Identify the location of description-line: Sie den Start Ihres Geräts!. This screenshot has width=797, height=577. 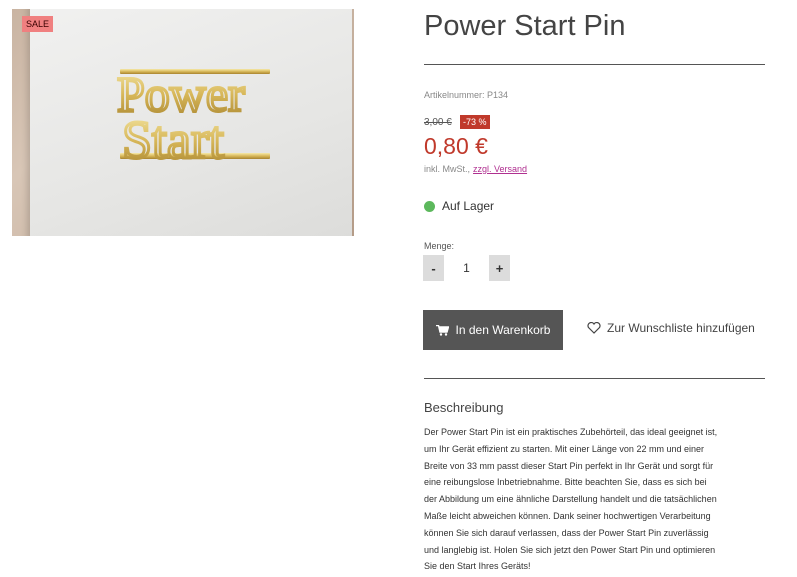
(477, 566).